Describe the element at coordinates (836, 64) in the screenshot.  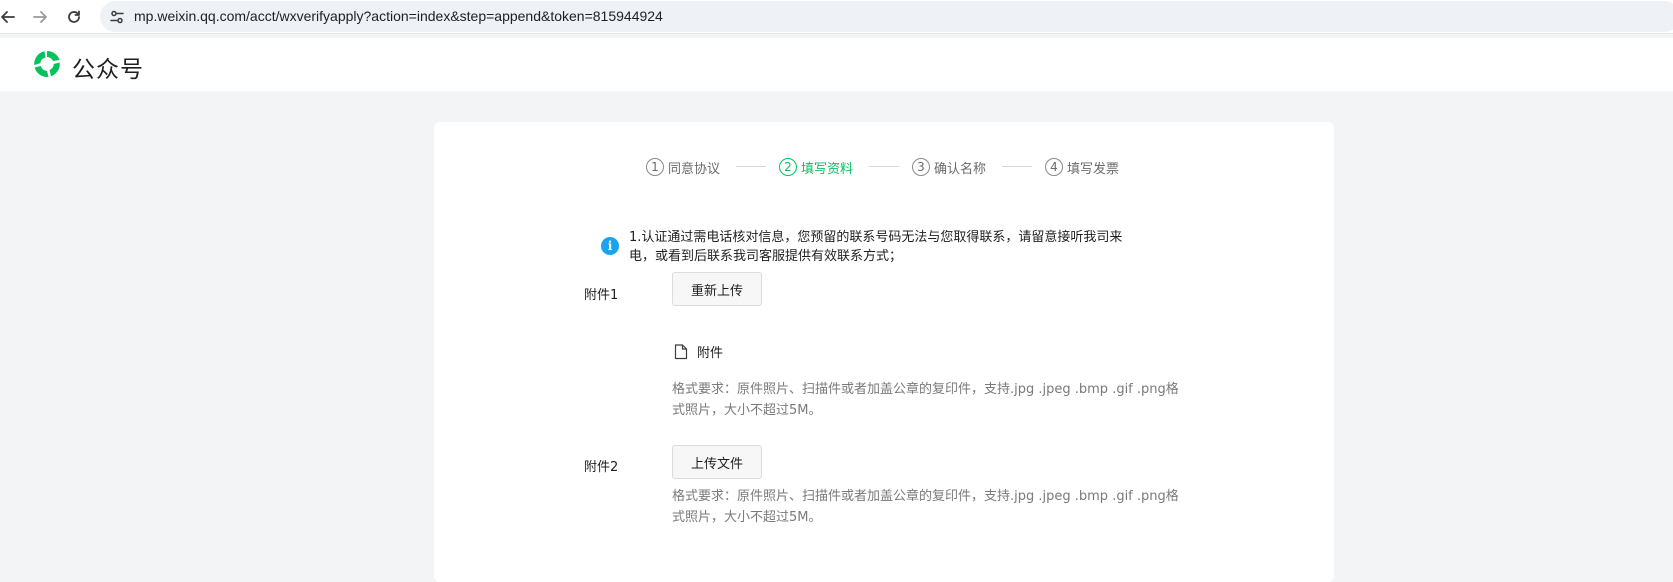
I see `site-header: 公众号` at that location.